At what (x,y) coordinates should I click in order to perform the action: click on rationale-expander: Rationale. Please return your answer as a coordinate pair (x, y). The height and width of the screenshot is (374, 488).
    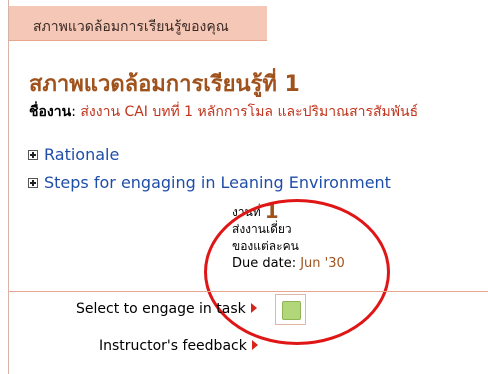
    Looking at the image, I should click on (73, 154).